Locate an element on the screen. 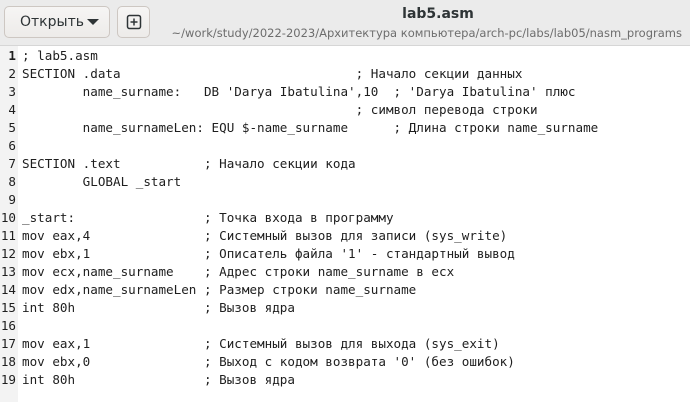 Image resolution: width=690 pixels, height=402 pixels. code-text: ; lab5.asm is located at coordinates (60, 56).